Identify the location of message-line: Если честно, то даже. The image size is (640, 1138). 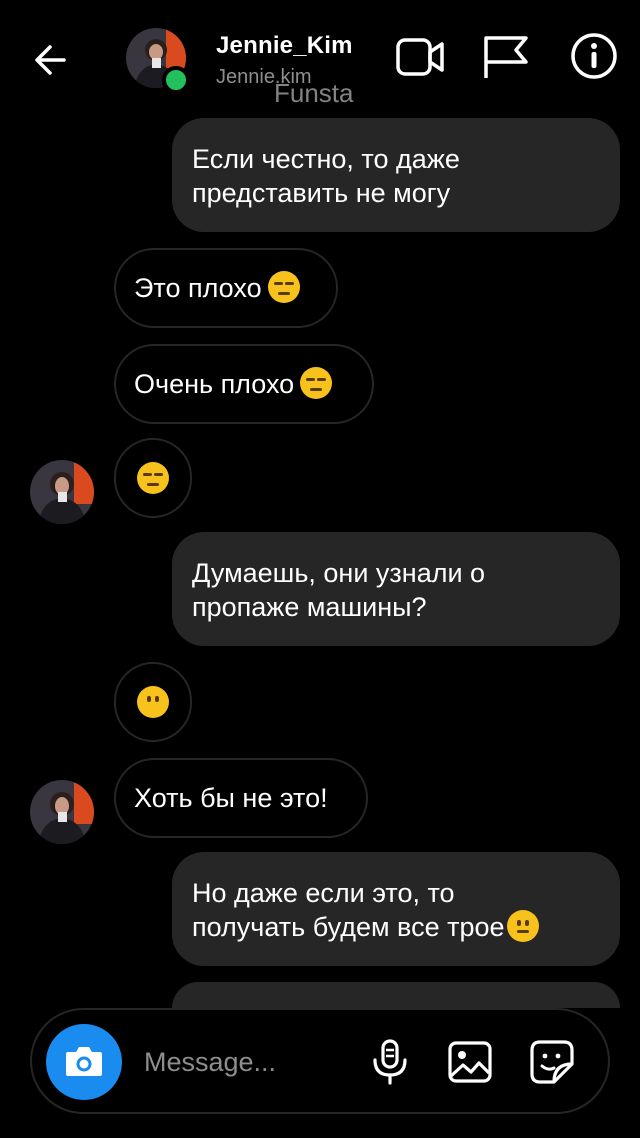
(326, 159).